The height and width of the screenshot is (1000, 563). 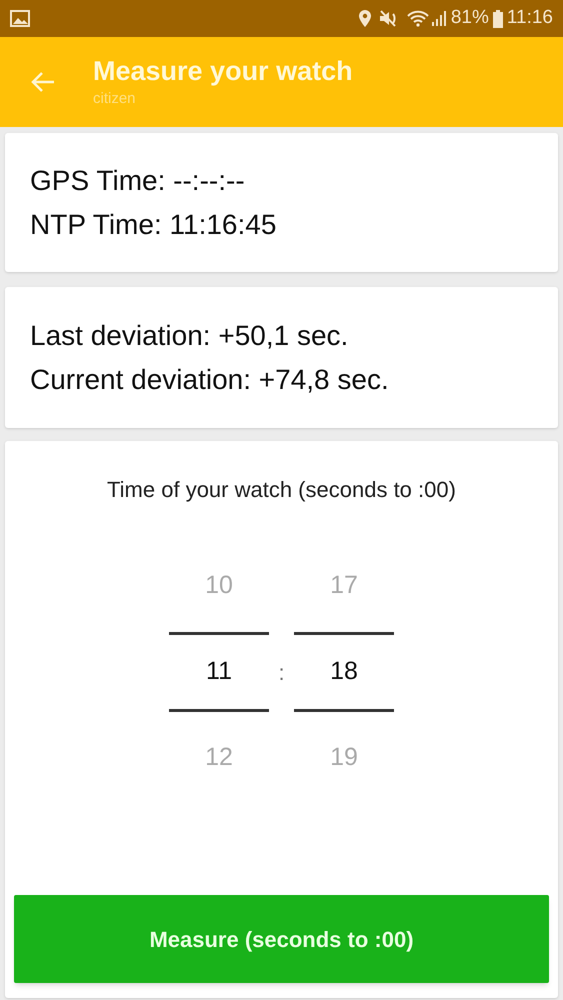 What do you see at coordinates (344, 586) in the screenshot?
I see `picker-value: 17` at bounding box center [344, 586].